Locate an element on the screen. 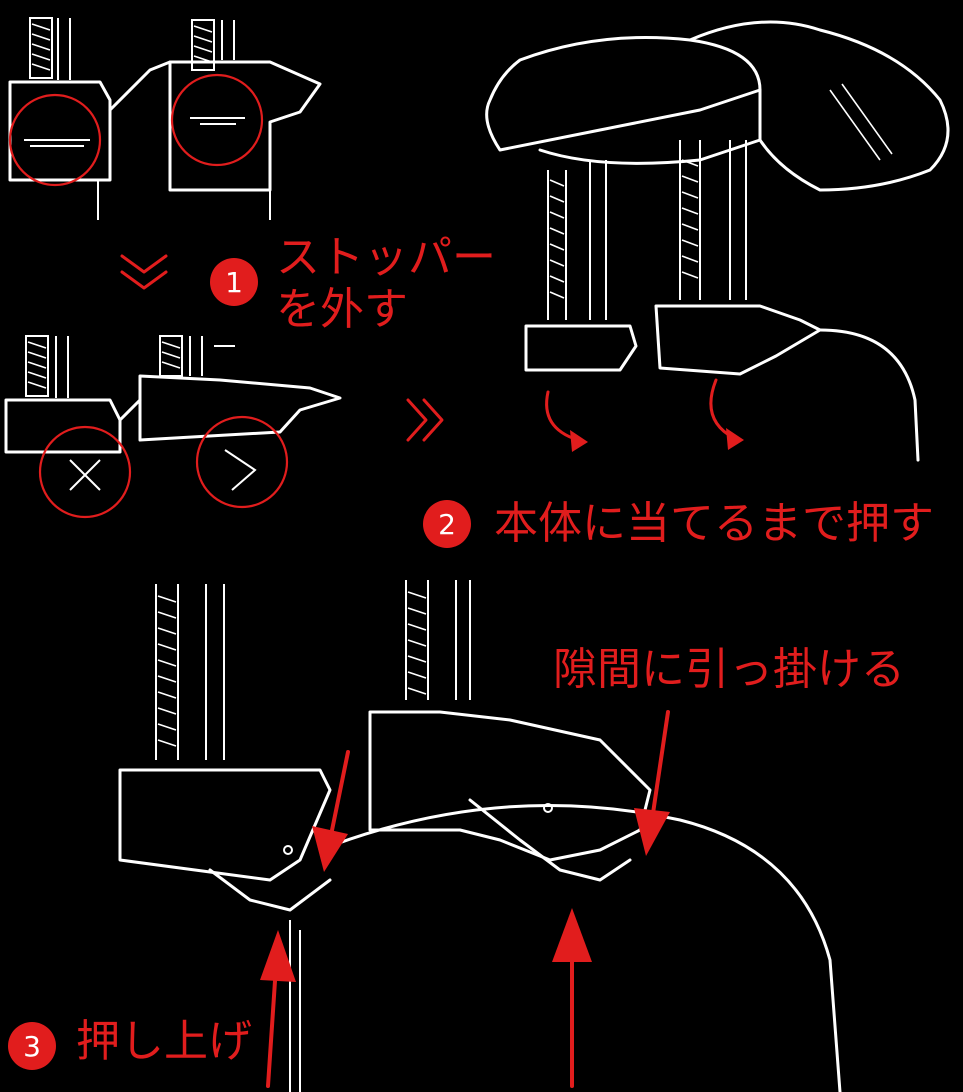 This screenshot has width=963, height=1092. step-badge: 2 is located at coordinates (447, 524).